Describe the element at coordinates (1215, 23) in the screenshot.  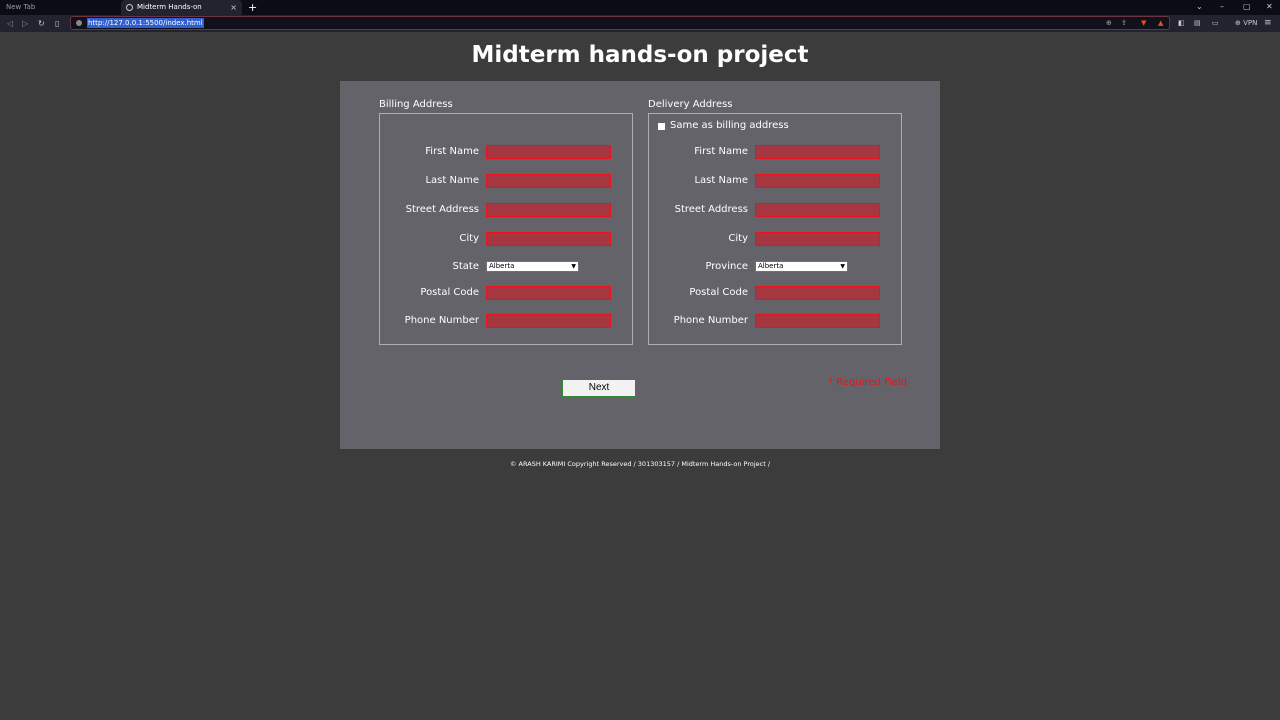
I see `wallet-icon: ▭` at that location.